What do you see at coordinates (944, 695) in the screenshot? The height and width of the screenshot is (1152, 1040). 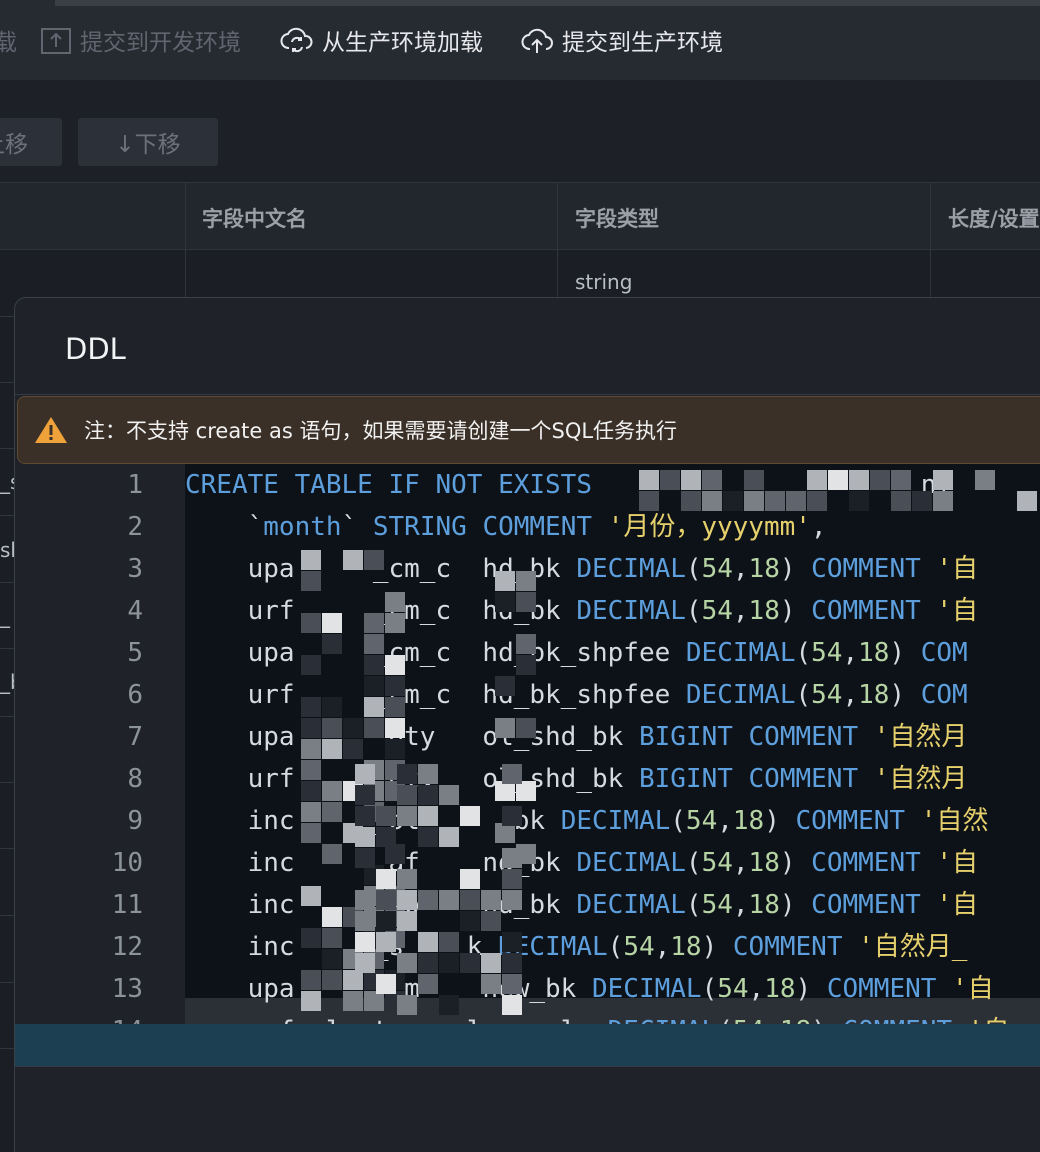 I see `code-token: COM` at bounding box center [944, 695].